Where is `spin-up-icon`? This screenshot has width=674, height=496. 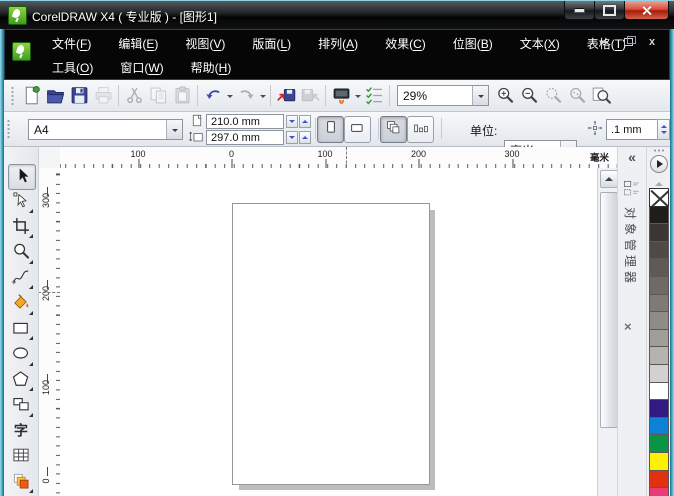 spin-up-icon is located at coordinates (663, 125).